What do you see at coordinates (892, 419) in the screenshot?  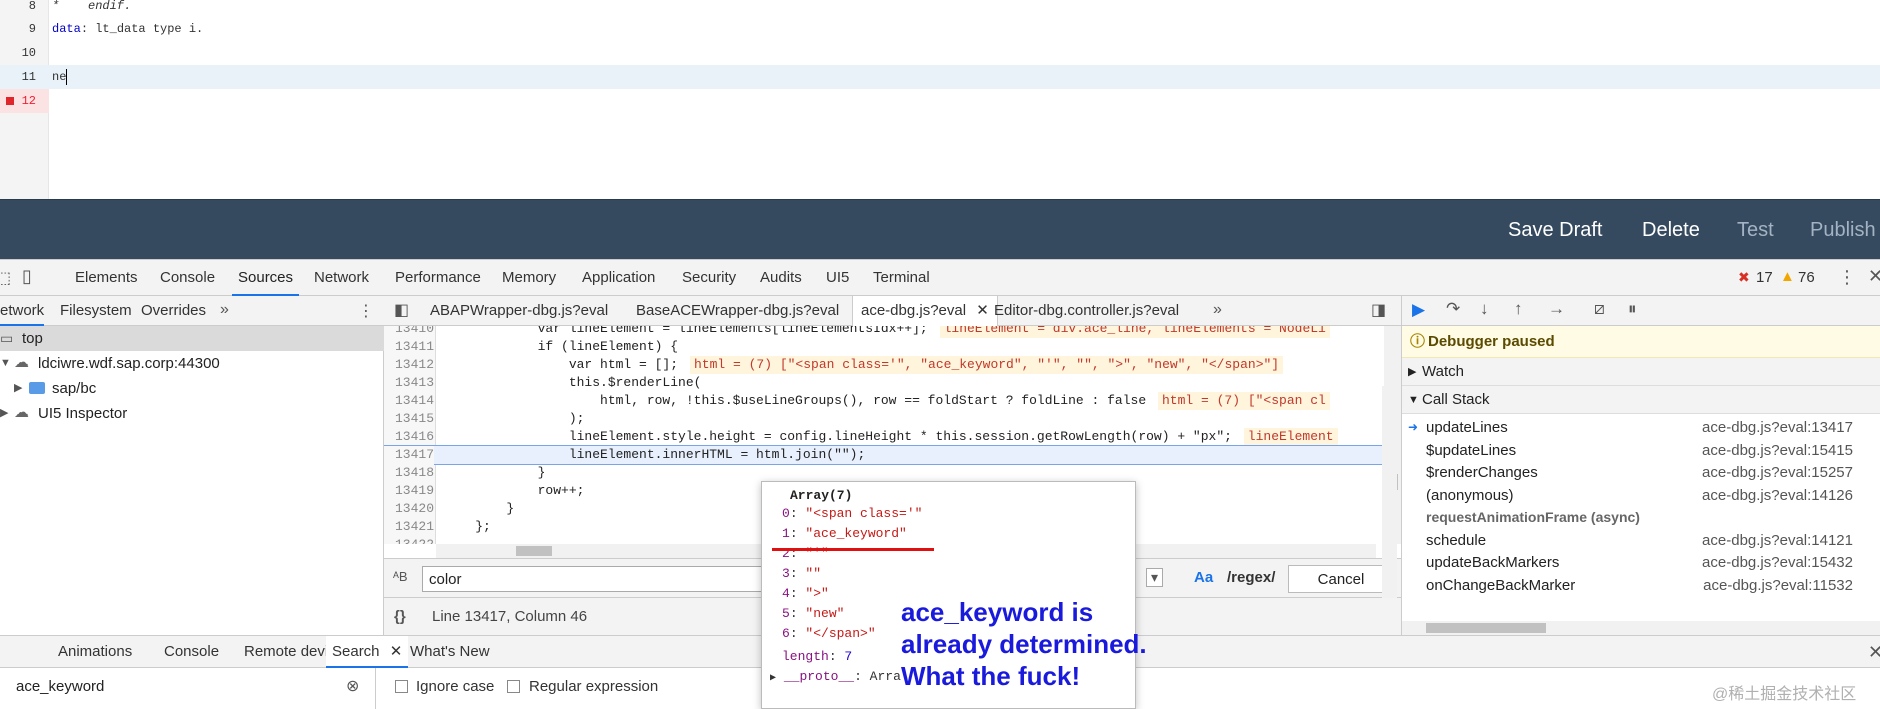 I see `code-line: 13415 );` at bounding box center [892, 419].